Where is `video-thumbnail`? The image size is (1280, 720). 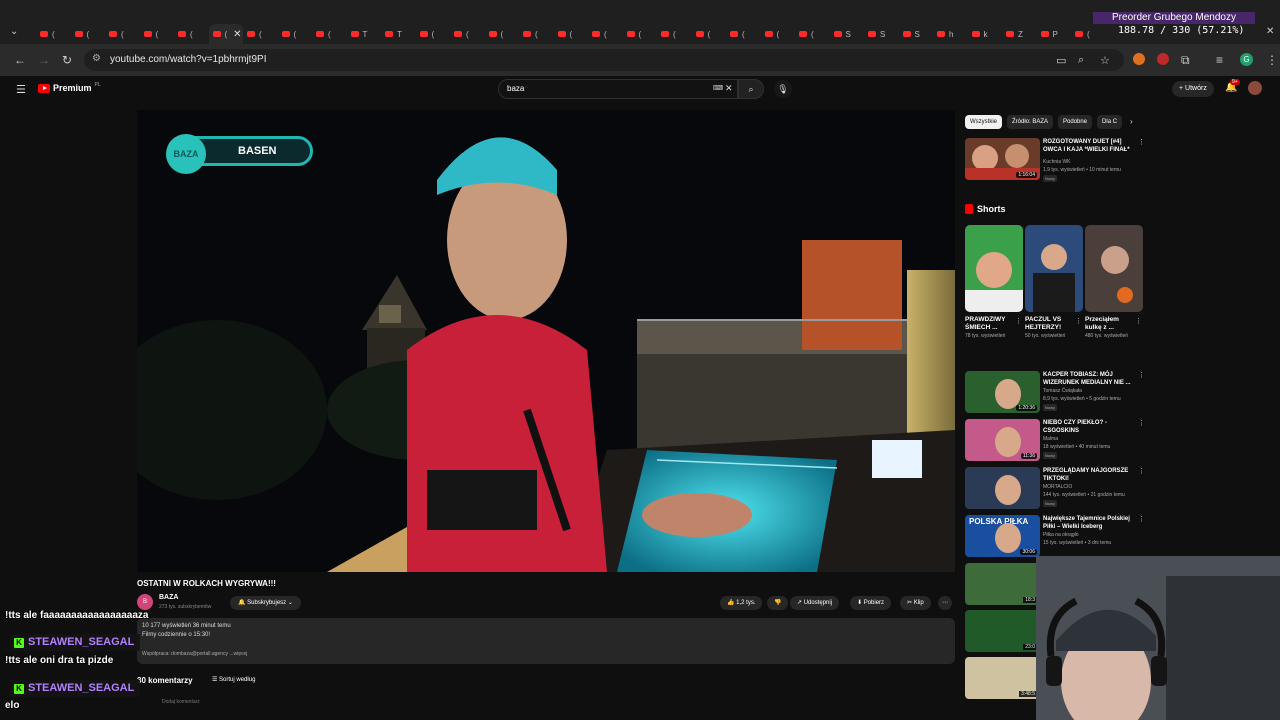 video-thumbnail is located at coordinates (1002, 488).